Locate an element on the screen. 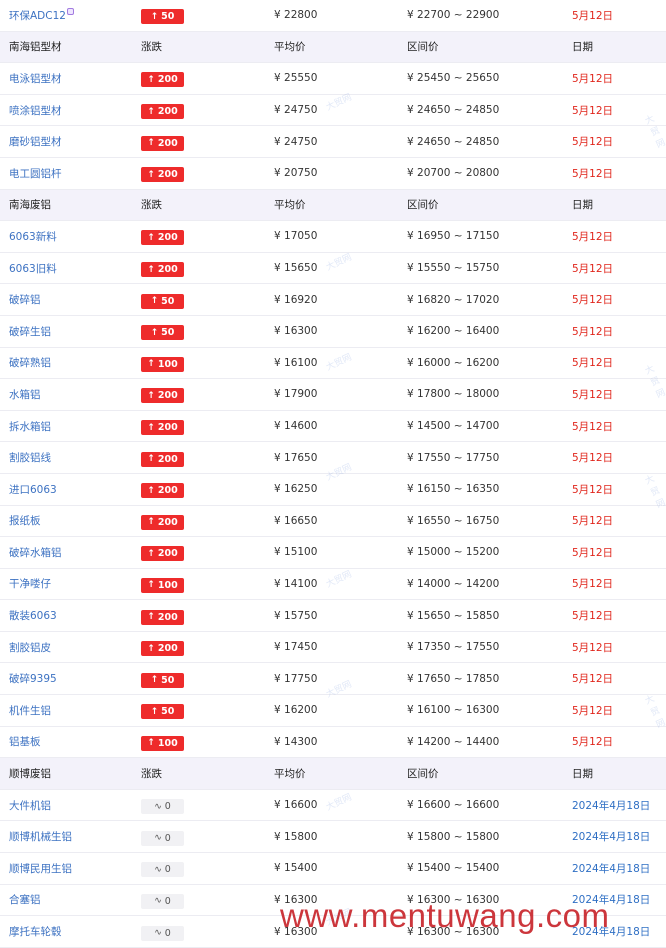 The image size is (666, 948). price-range: ¥ 16950 ~ 17150 is located at coordinates (453, 236).